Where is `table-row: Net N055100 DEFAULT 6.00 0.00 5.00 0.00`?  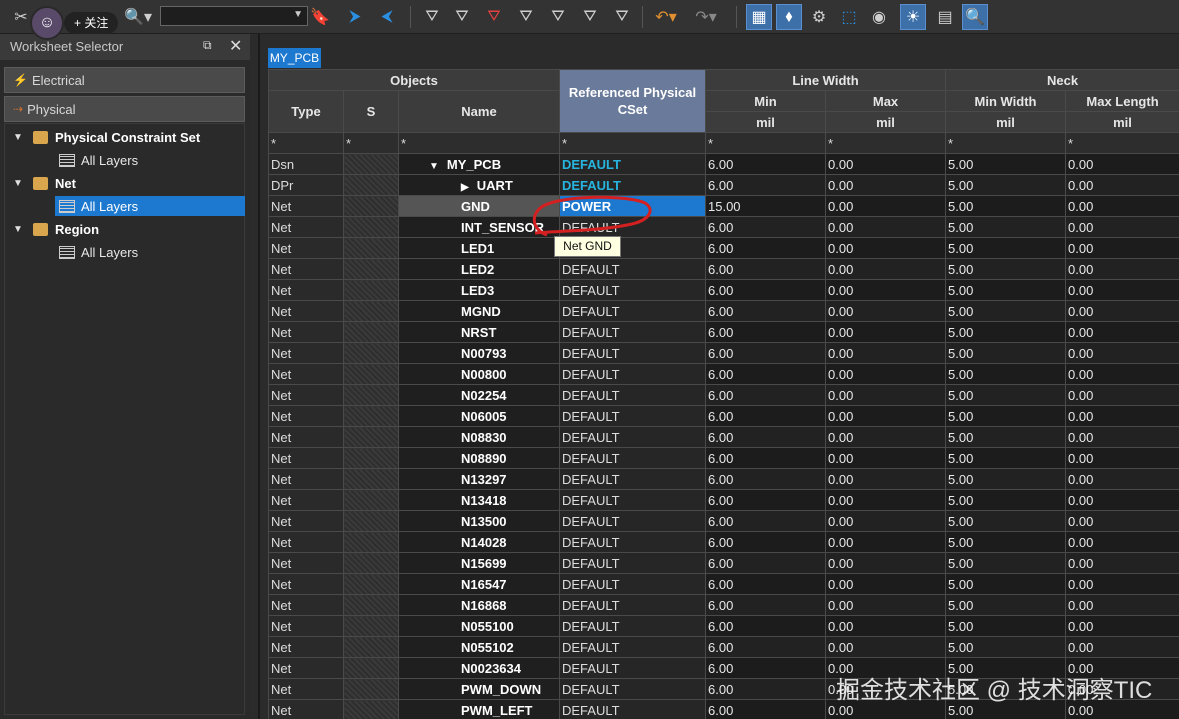
table-row: Net N055100 DEFAULT 6.00 0.00 5.00 0.00 is located at coordinates (723, 626).